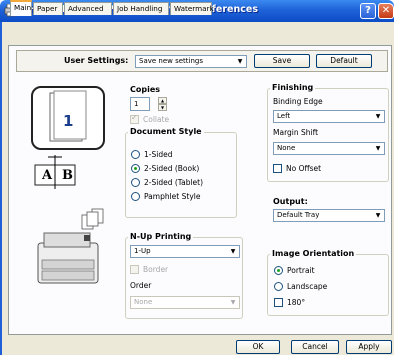  Describe the element at coordinates (143, 302) in the screenshot. I see `order-value: None` at that location.